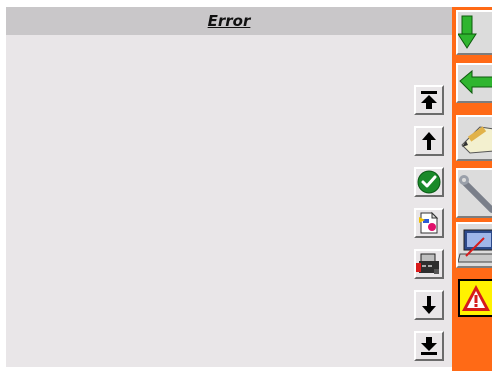  I want to click on sidebar-item-download, so click(474, 32).